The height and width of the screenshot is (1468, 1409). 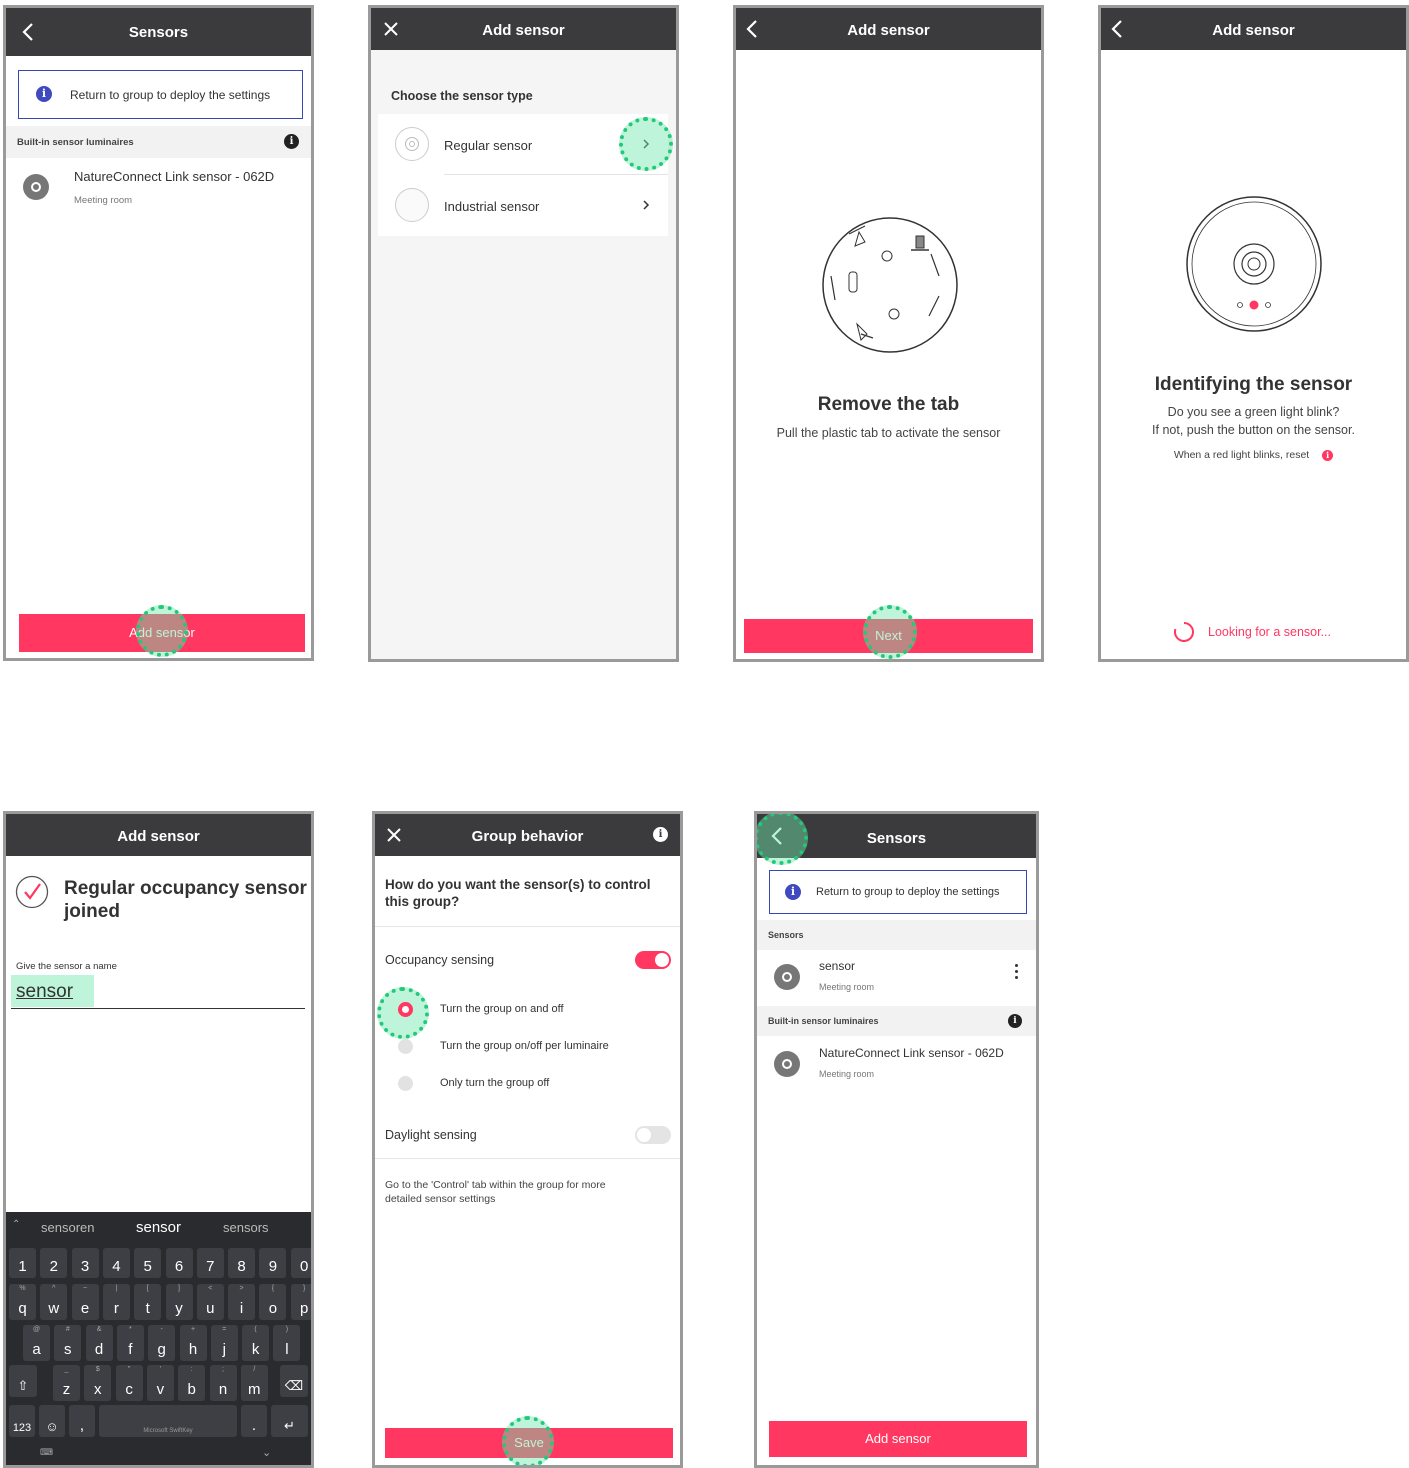 What do you see at coordinates (68, 1343) in the screenshot?
I see `keyboard-key: # s` at bounding box center [68, 1343].